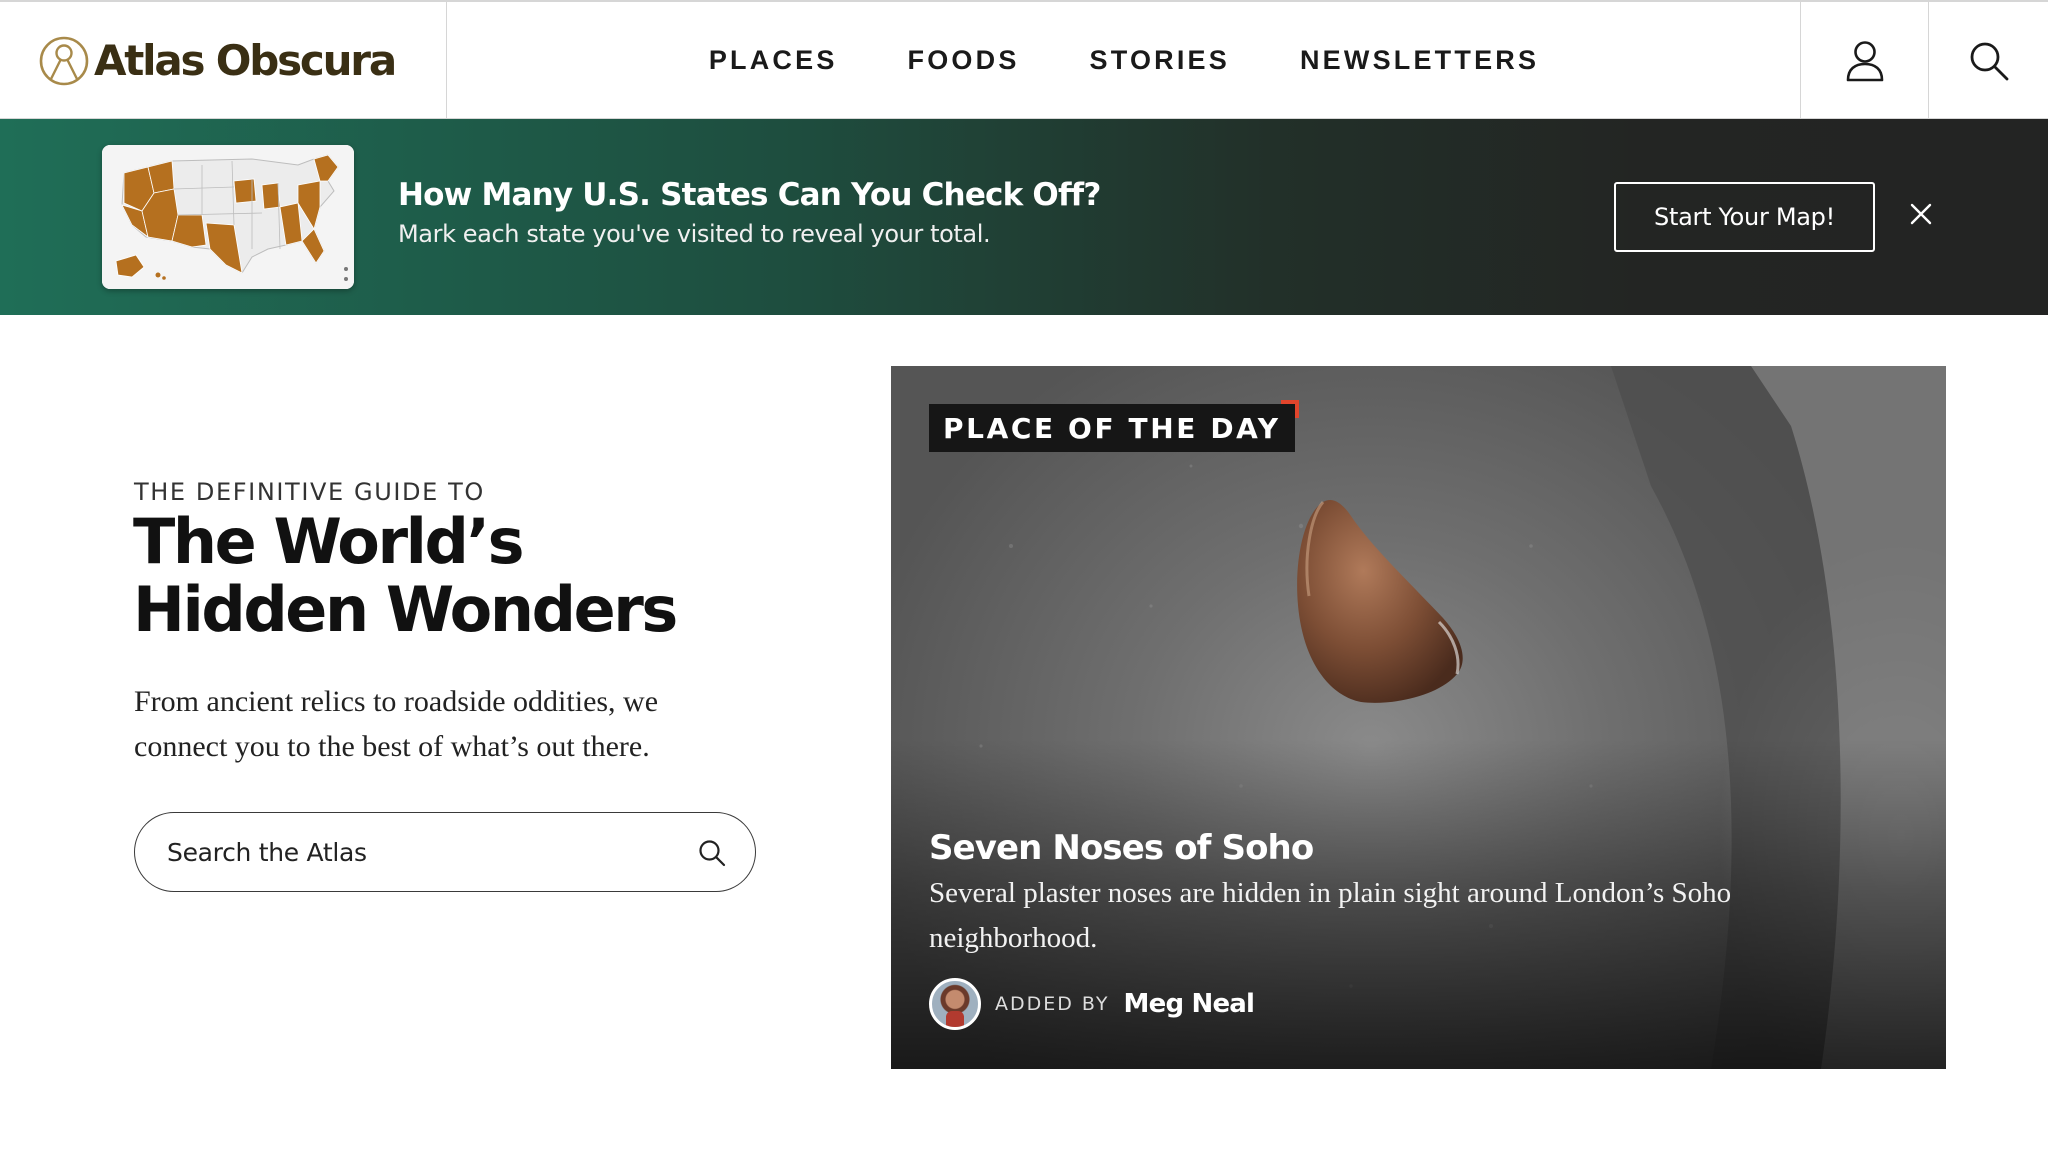 The image size is (2048, 1152). Describe the element at coordinates (309, 492) in the screenshot. I see `hero-eyebrow: THE DEFINITIVE GUIDE TO` at that location.